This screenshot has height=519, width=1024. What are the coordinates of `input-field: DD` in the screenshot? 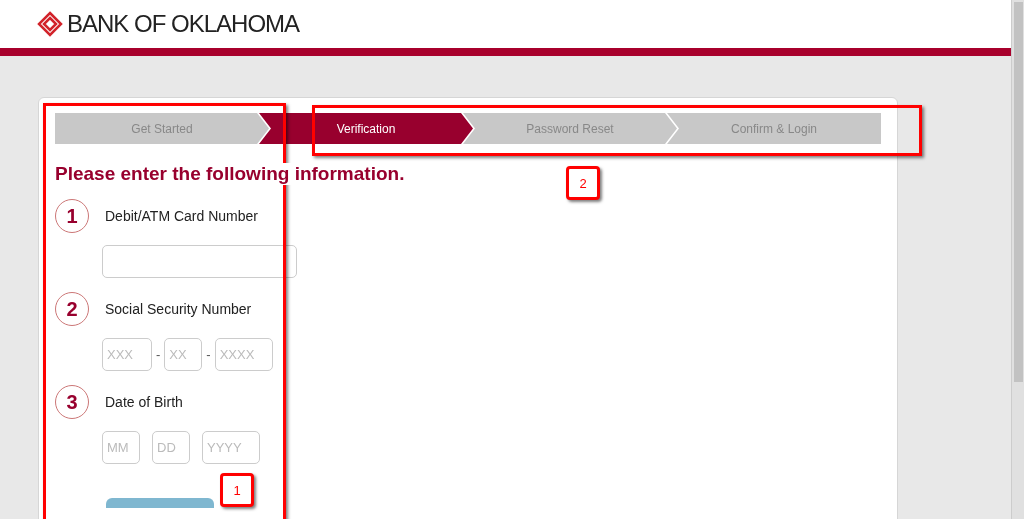 It's located at (171, 447).